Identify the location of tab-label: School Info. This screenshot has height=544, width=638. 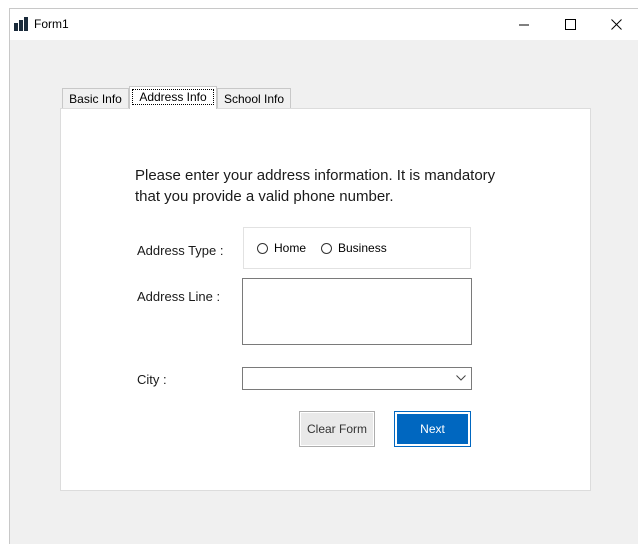
(254, 99).